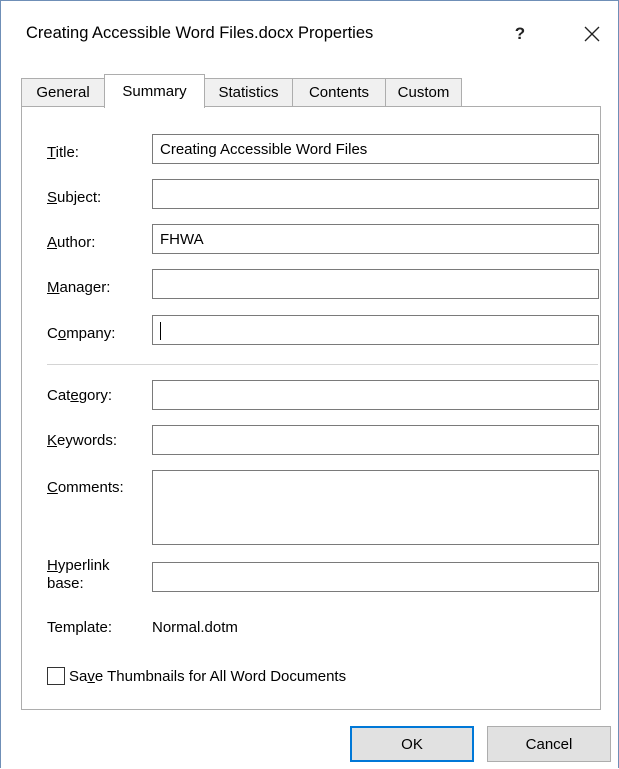  I want to click on tab-general: General, so click(63, 92).